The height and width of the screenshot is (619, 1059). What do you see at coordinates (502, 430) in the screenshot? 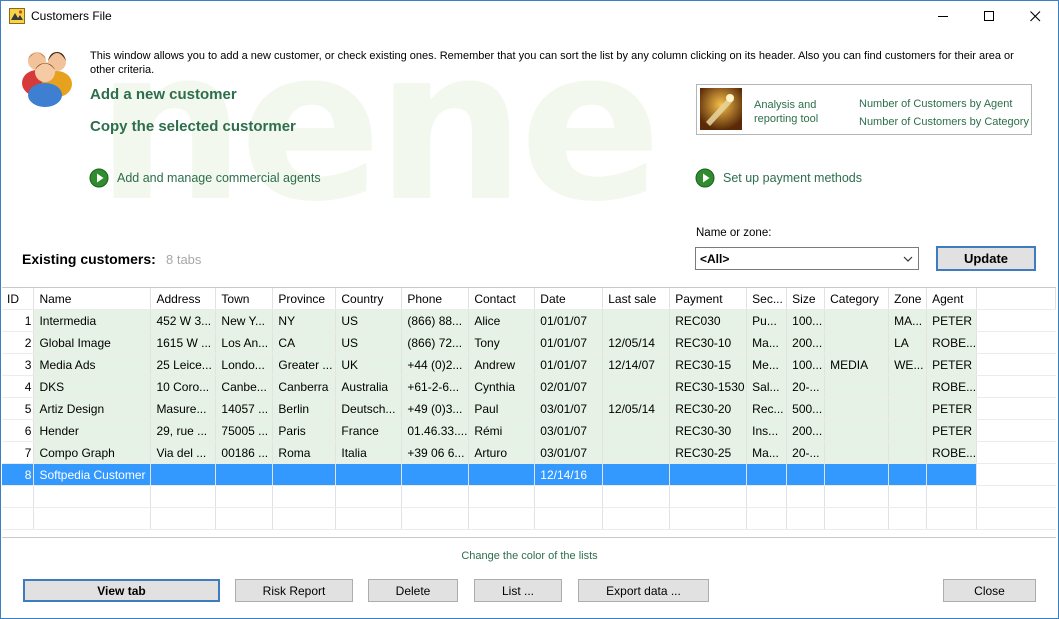
I see `table-cell: Rémi` at bounding box center [502, 430].